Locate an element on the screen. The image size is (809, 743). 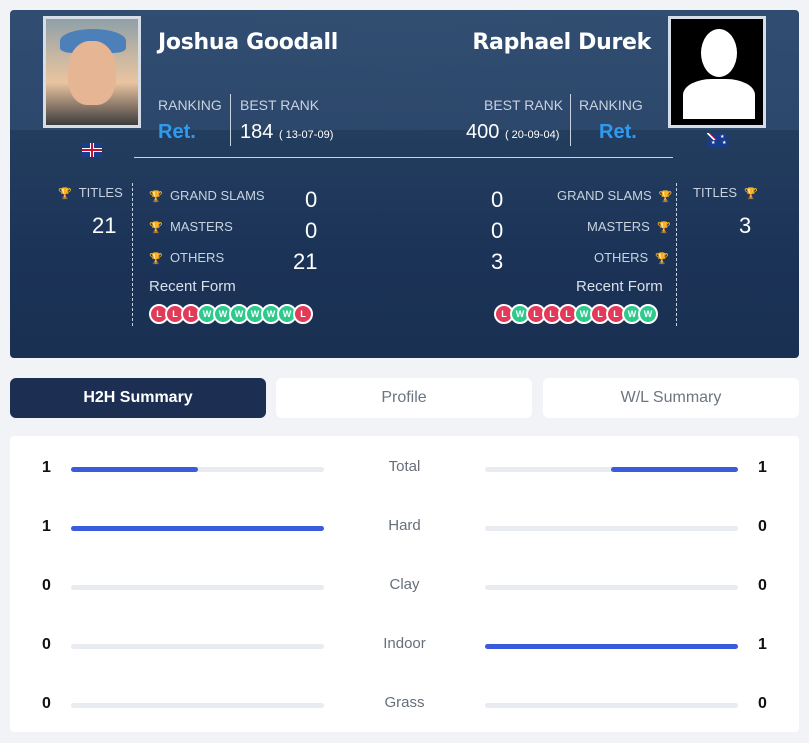
silhouette-head is located at coordinates (719, 53).